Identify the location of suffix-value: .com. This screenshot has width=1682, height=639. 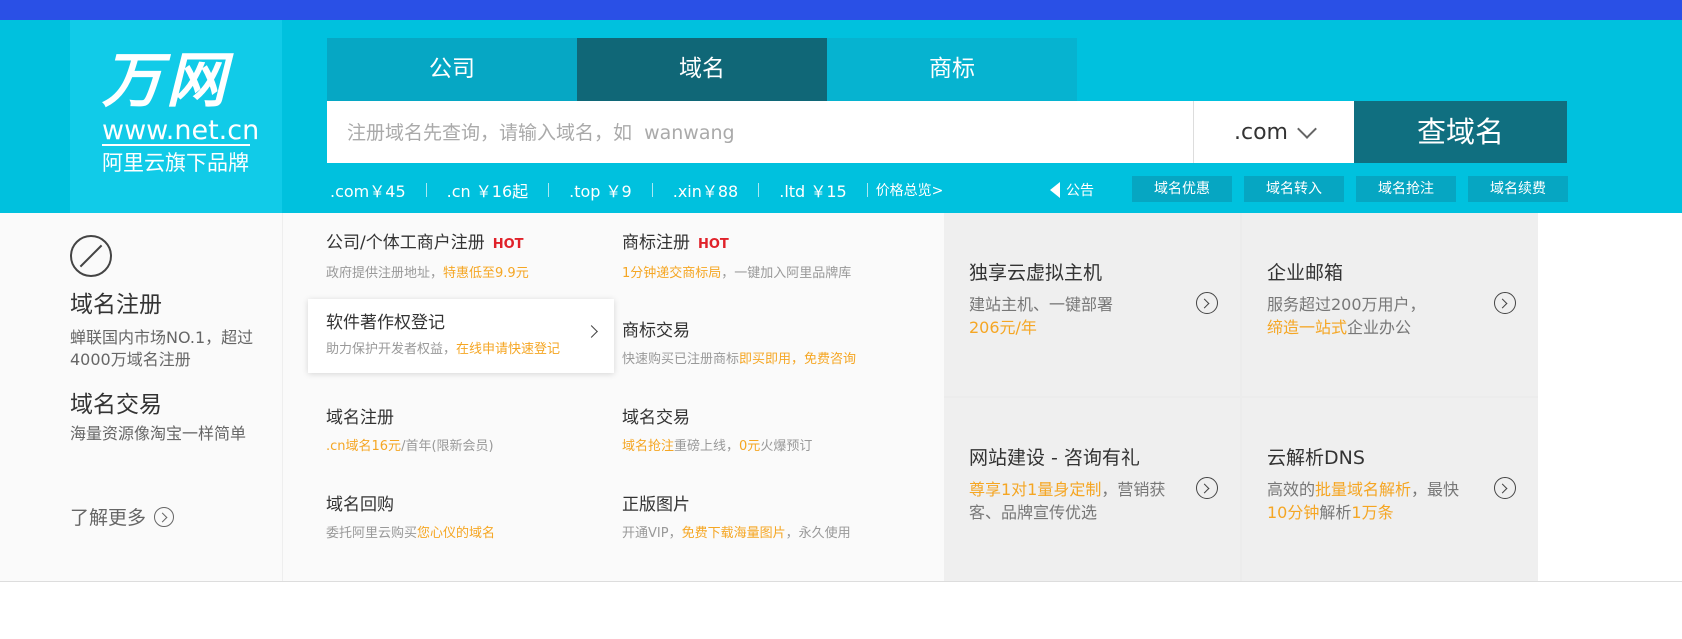
(1261, 132).